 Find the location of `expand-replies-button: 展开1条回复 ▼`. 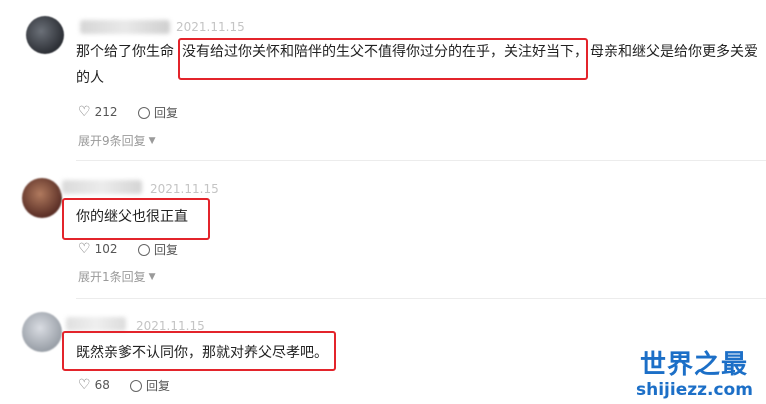

expand-replies-button: 展开1条回复 ▼ is located at coordinates (117, 276).